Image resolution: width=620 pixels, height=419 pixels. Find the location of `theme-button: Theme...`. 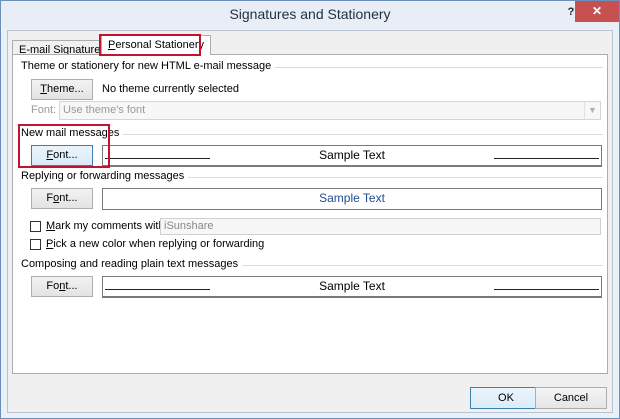

theme-button: Theme... is located at coordinates (62, 89).